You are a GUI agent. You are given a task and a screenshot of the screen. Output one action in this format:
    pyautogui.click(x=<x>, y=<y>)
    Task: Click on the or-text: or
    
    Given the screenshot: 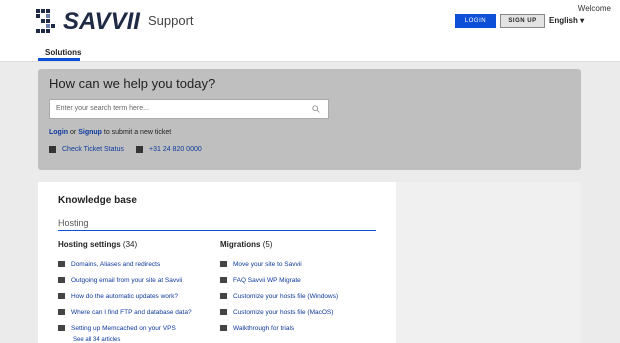 What is the action you would take?
    pyautogui.click(x=73, y=132)
    